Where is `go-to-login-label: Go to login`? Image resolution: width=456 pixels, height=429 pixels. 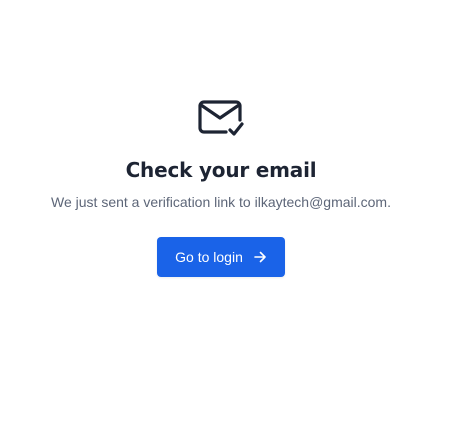 go-to-login-label: Go to login is located at coordinates (209, 257).